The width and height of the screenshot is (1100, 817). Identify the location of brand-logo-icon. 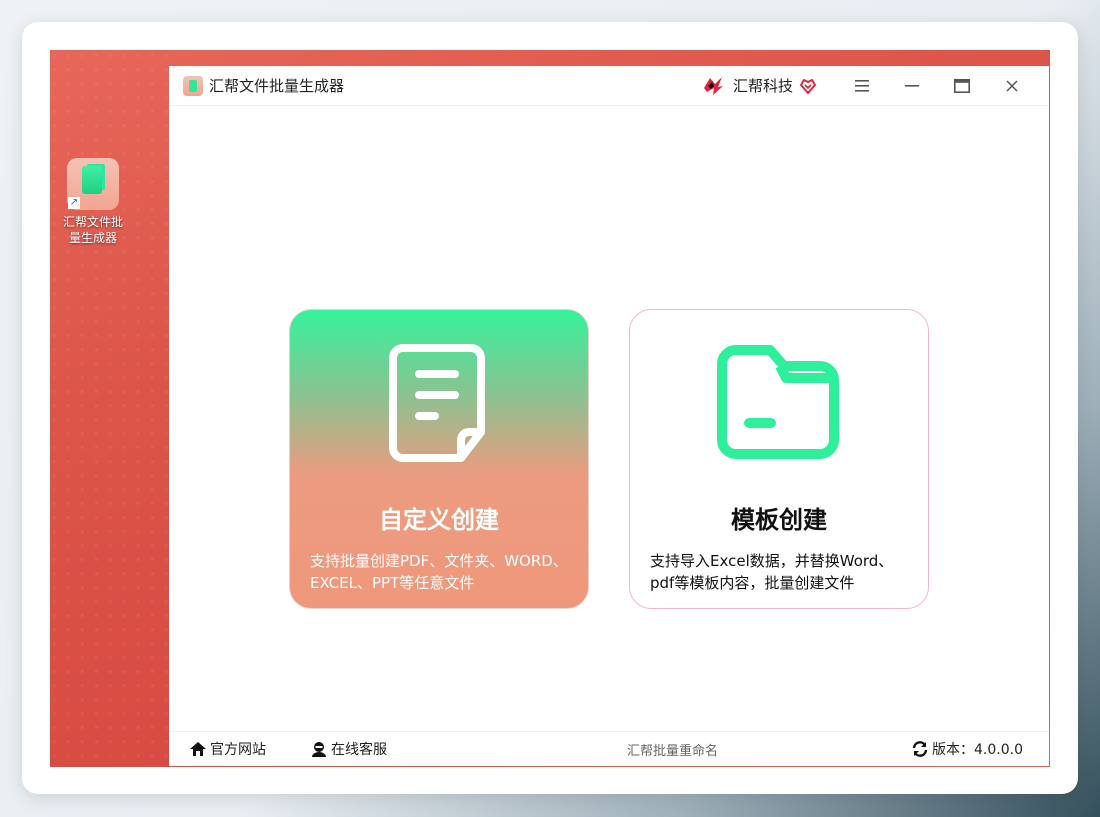
(713, 85).